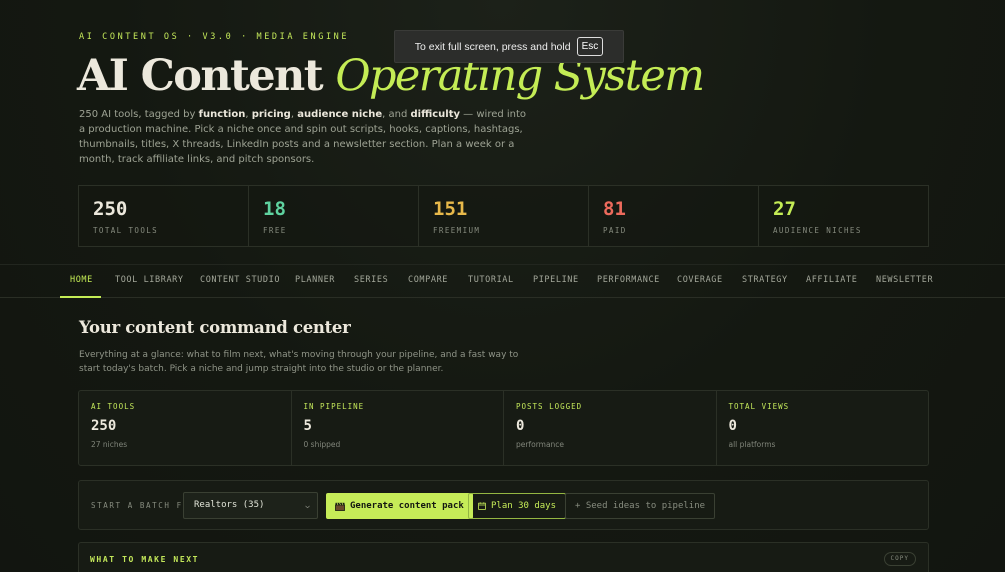 The height and width of the screenshot is (572, 1005). I want to click on generate-label: Generate content pack, so click(407, 506).